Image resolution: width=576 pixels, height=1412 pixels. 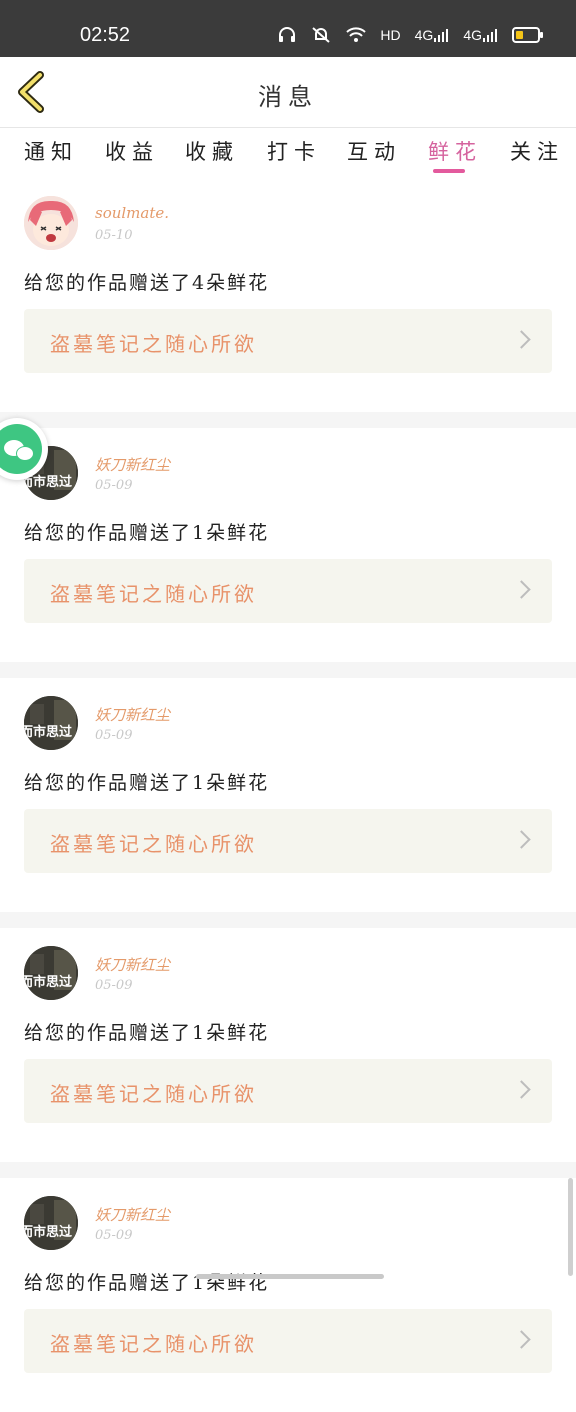 What do you see at coordinates (527, 35) in the screenshot?
I see `battery-icon` at bounding box center [527, 35].